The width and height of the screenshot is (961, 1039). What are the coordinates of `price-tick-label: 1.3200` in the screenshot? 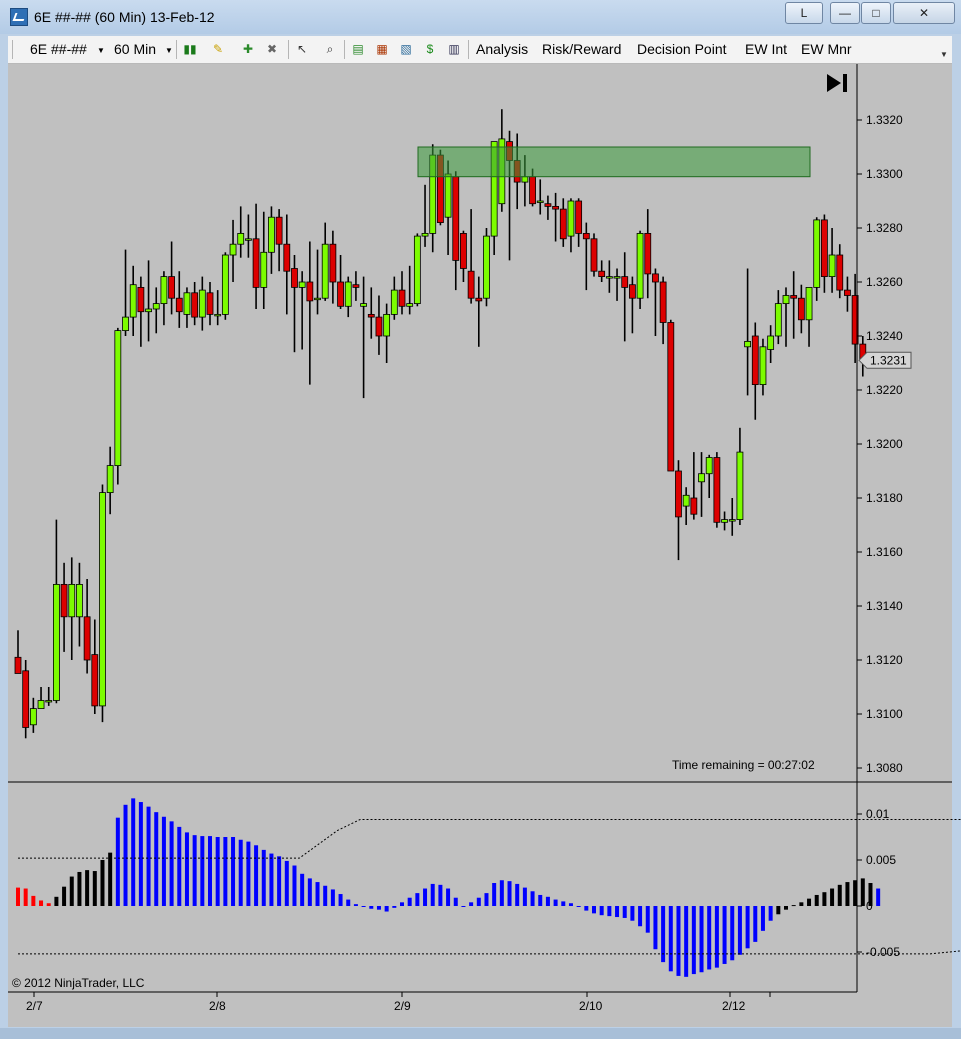 It's located at (884, 444).